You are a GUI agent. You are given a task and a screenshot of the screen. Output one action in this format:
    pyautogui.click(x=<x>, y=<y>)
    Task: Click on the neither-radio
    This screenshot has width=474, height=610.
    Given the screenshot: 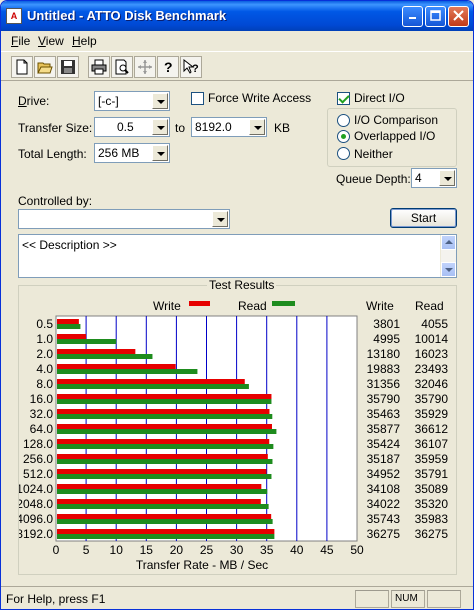 What is the action you would take?
    pyautogui.click(x=343, y=153)
    